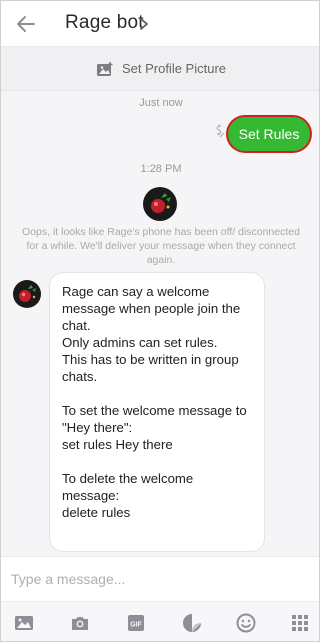  I want to click on svg-text: GIF, so click(136, 625).